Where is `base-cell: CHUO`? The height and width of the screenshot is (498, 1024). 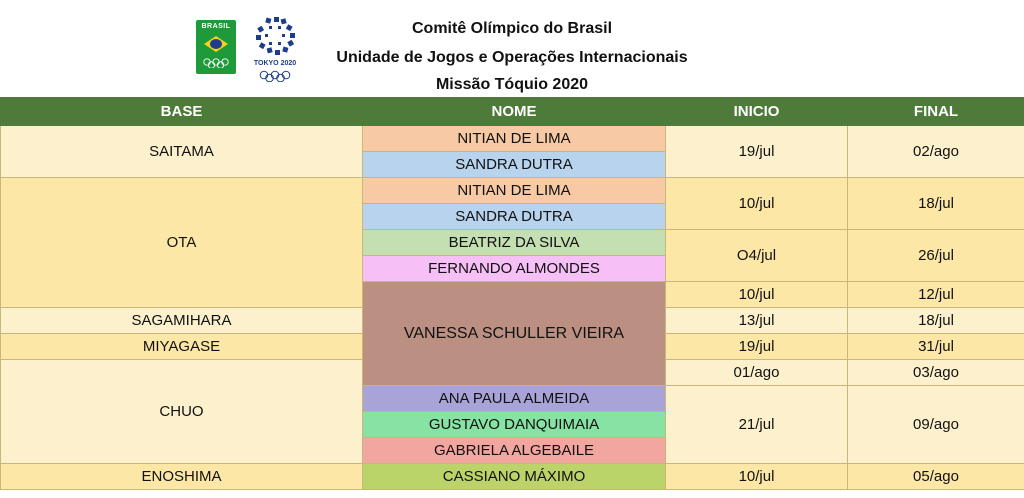
base-cell: CHUO is located at coordinates (181, 411).